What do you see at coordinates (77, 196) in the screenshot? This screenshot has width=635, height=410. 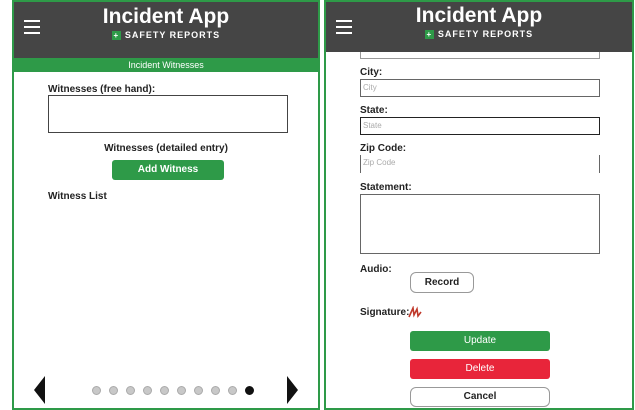 I see `witness-list-label: Witness List` at bounding box center [77, 196].